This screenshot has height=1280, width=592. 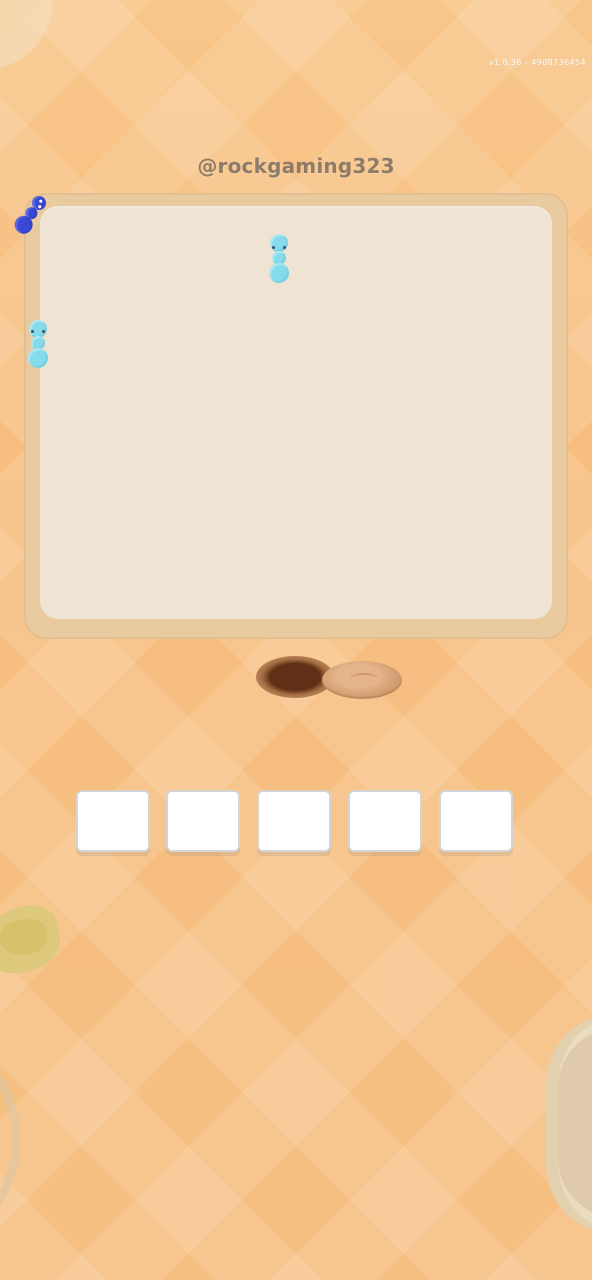 I want to click on leaf-decoration-icon, so click(x=33, y=940).